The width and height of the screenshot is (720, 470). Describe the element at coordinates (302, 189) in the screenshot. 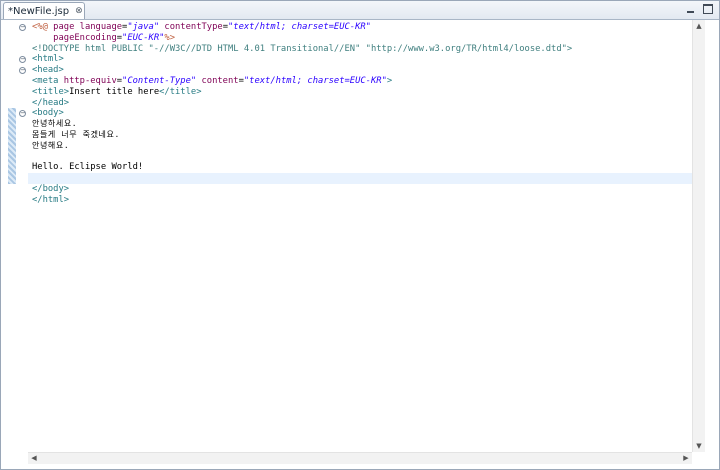

I see `code-line: </body>` at that location.